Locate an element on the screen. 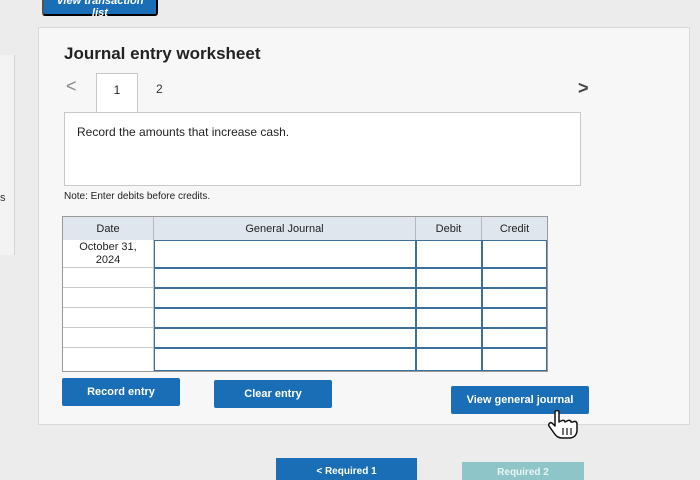 The image size is (700, 480). note-text: Note: Enter debits before credits. is located at coordinates (137, 196).